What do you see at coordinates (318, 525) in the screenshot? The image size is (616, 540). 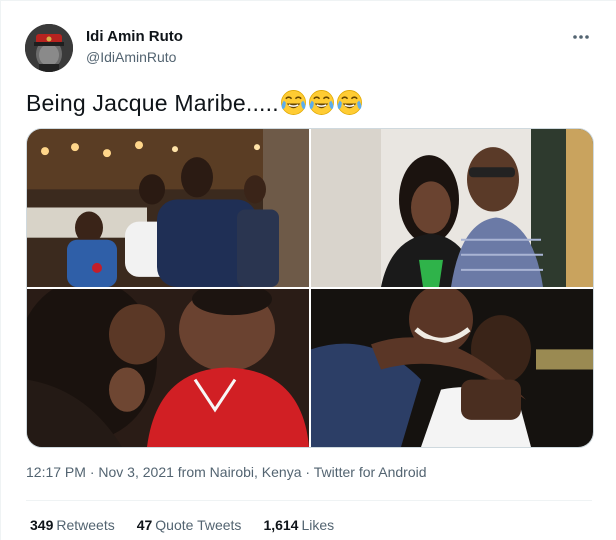 I see `likes-label: Likes` at bounding box center [318, 525].